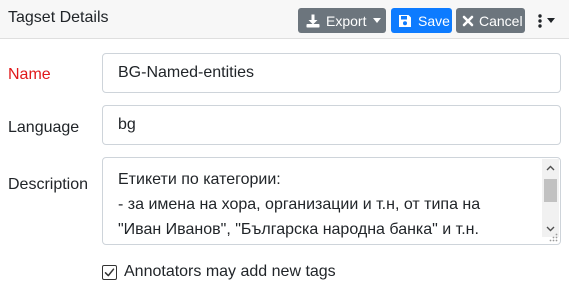 This screenshot has width=569, height=307. What do you see at coordinates (29, 74) in the screenshot?
I see `name-label: Name` at bounding box center [29, 74].